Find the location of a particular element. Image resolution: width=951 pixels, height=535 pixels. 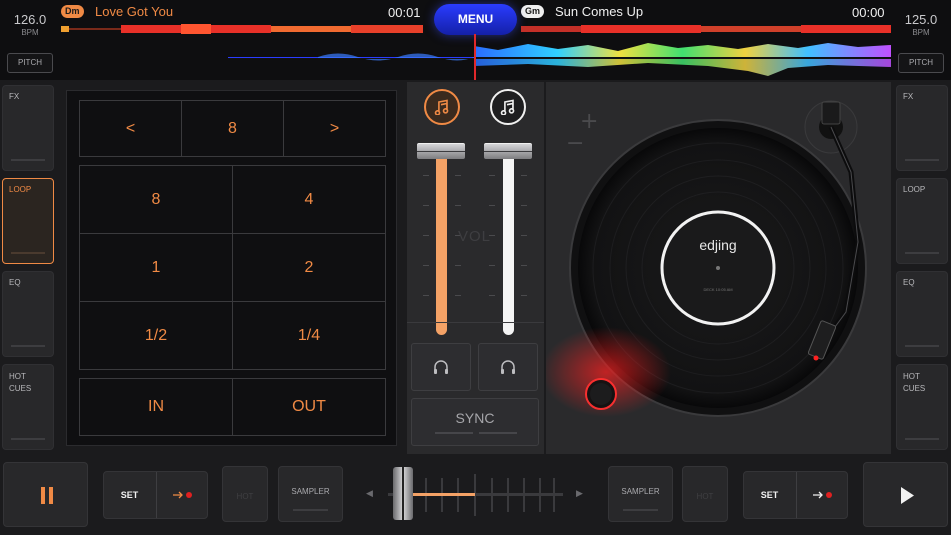

loop-1-button: 1 is located at coordinates (156, 267).